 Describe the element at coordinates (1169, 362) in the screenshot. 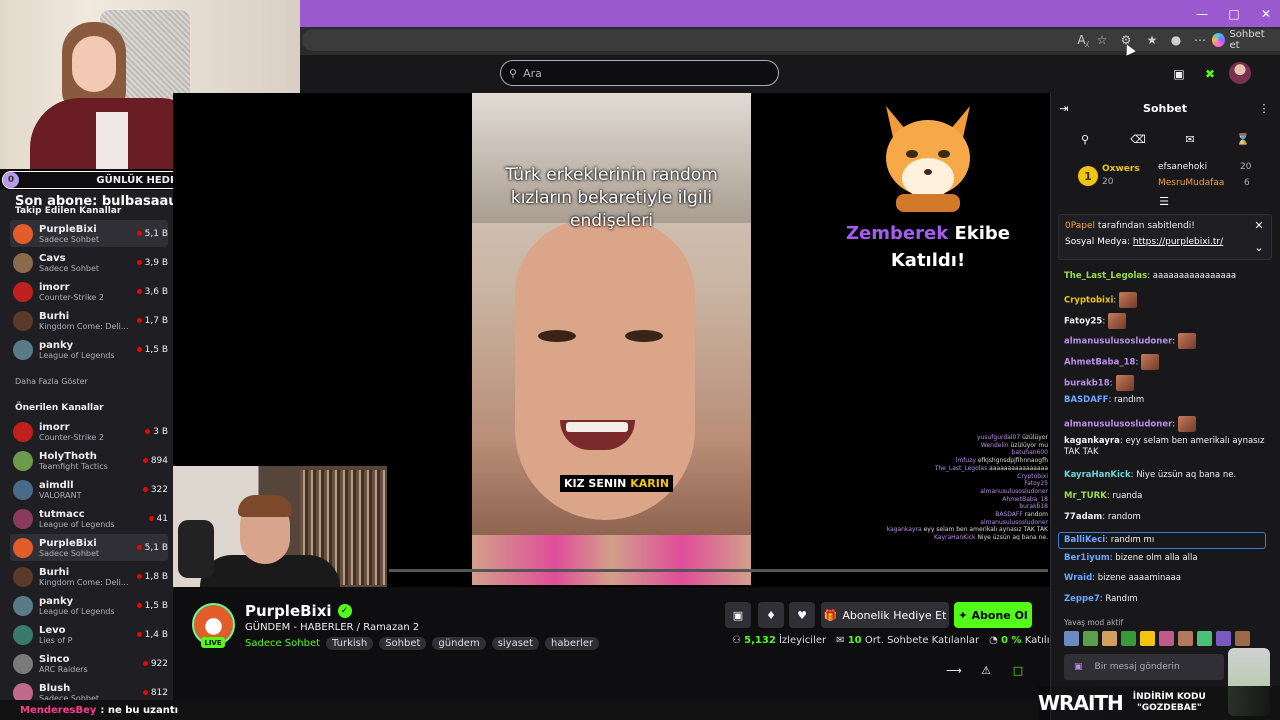

I see `chat-message: AhmetBaba_18:` at that location.